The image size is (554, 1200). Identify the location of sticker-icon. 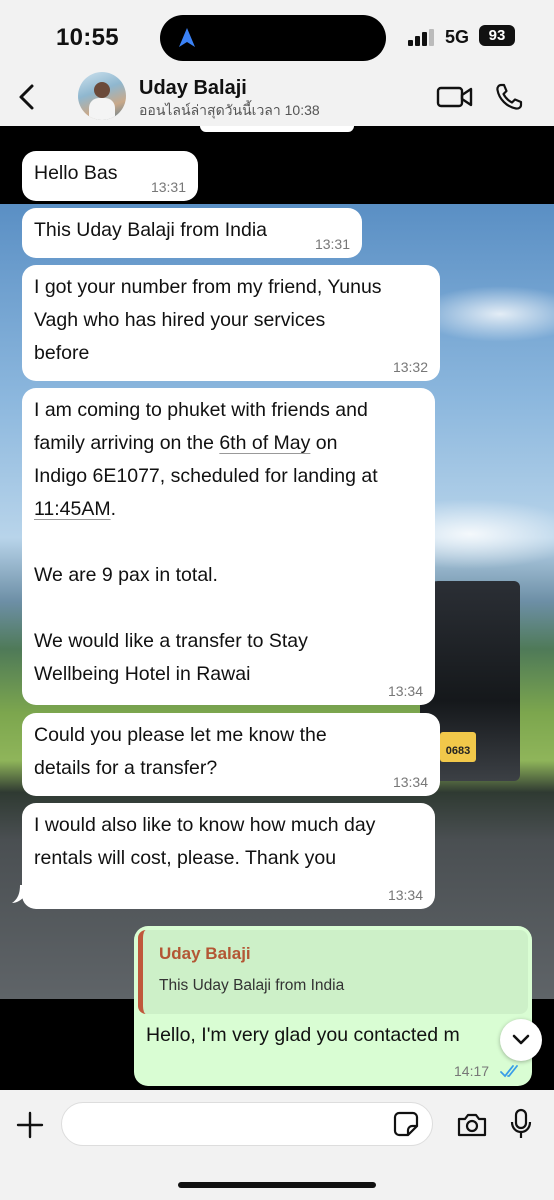
(406, 1124).